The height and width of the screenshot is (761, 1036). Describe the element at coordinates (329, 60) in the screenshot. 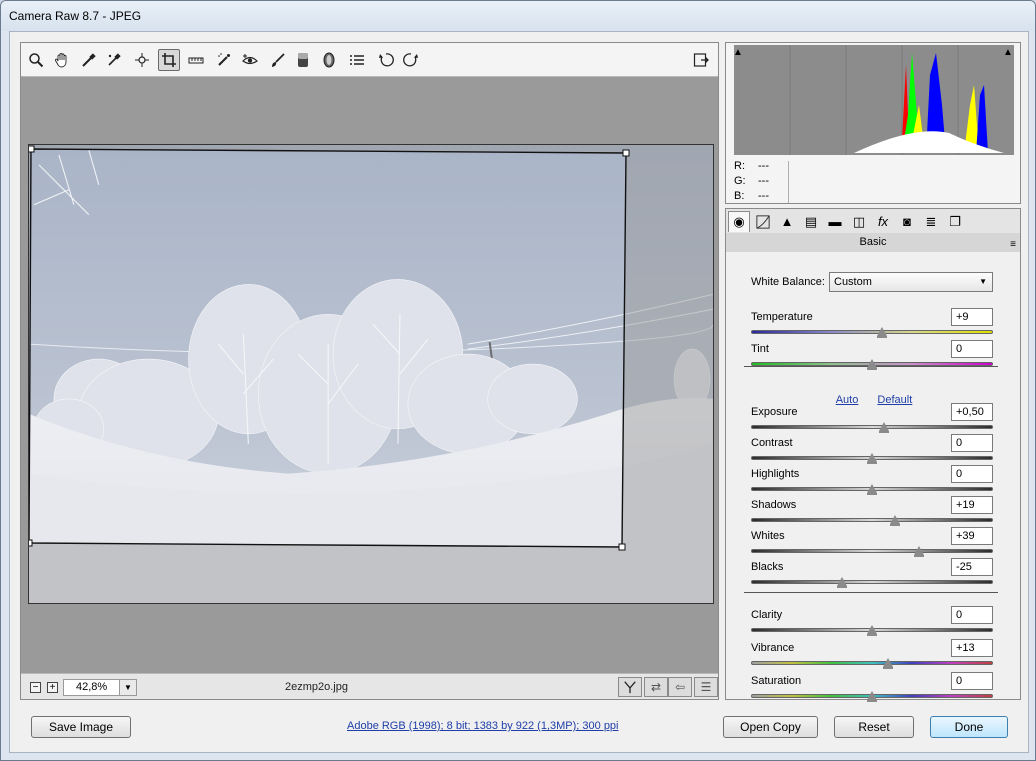

I see `radial-filter-icon` at that location.